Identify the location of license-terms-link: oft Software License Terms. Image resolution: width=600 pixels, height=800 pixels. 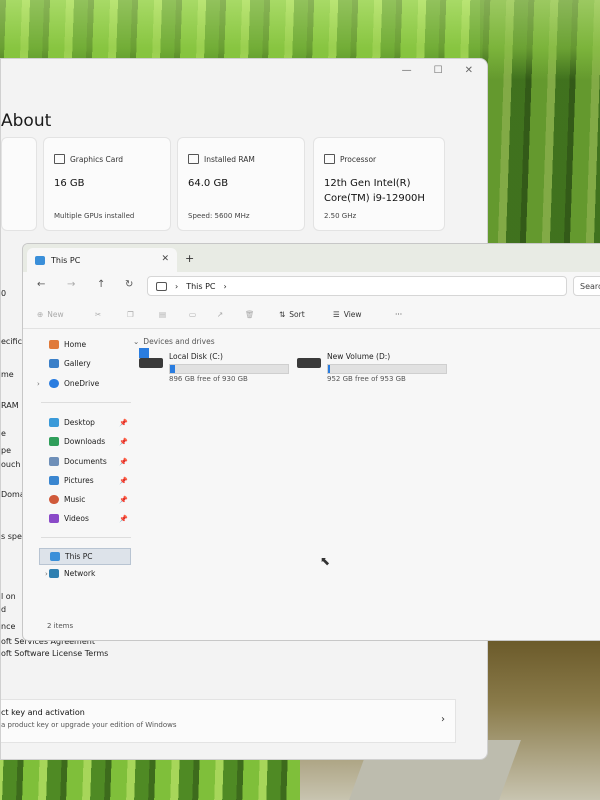
(54, 653).